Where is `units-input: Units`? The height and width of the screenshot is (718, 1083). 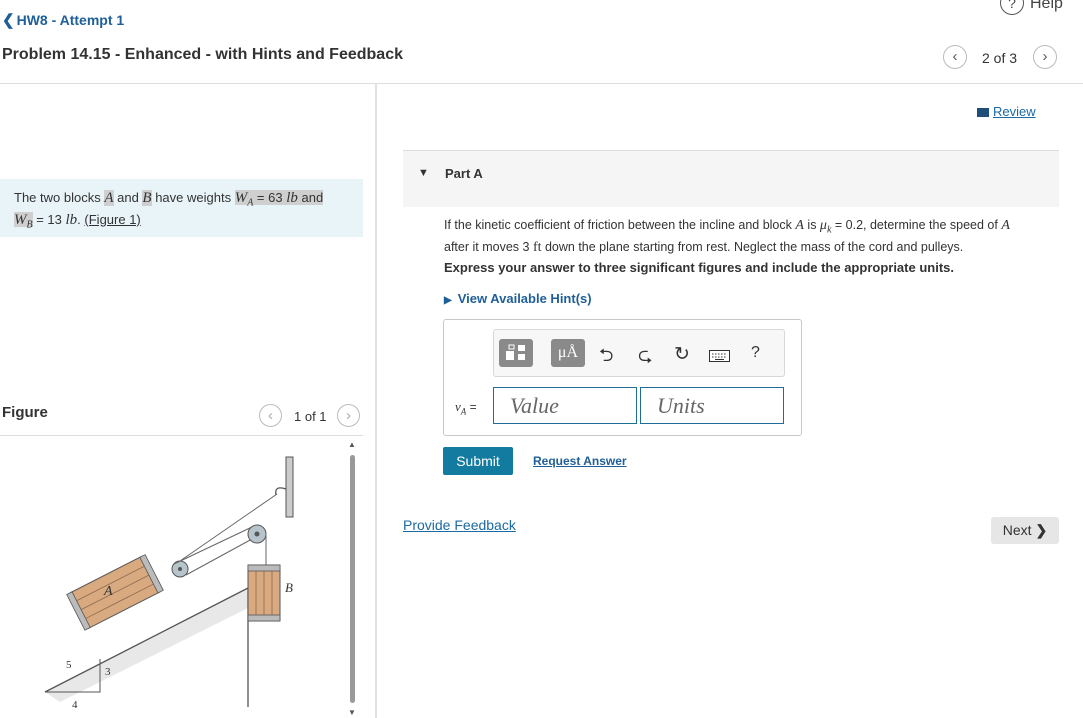
units-input: Units is located at coordinates (712, 405).